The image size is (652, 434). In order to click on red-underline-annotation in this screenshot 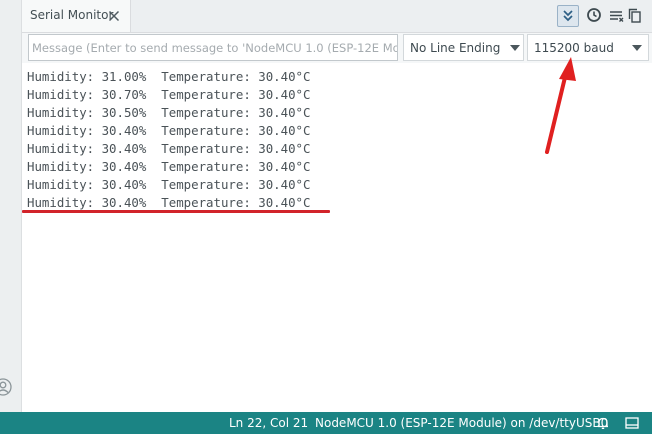, I will do `click(176, 211)`.